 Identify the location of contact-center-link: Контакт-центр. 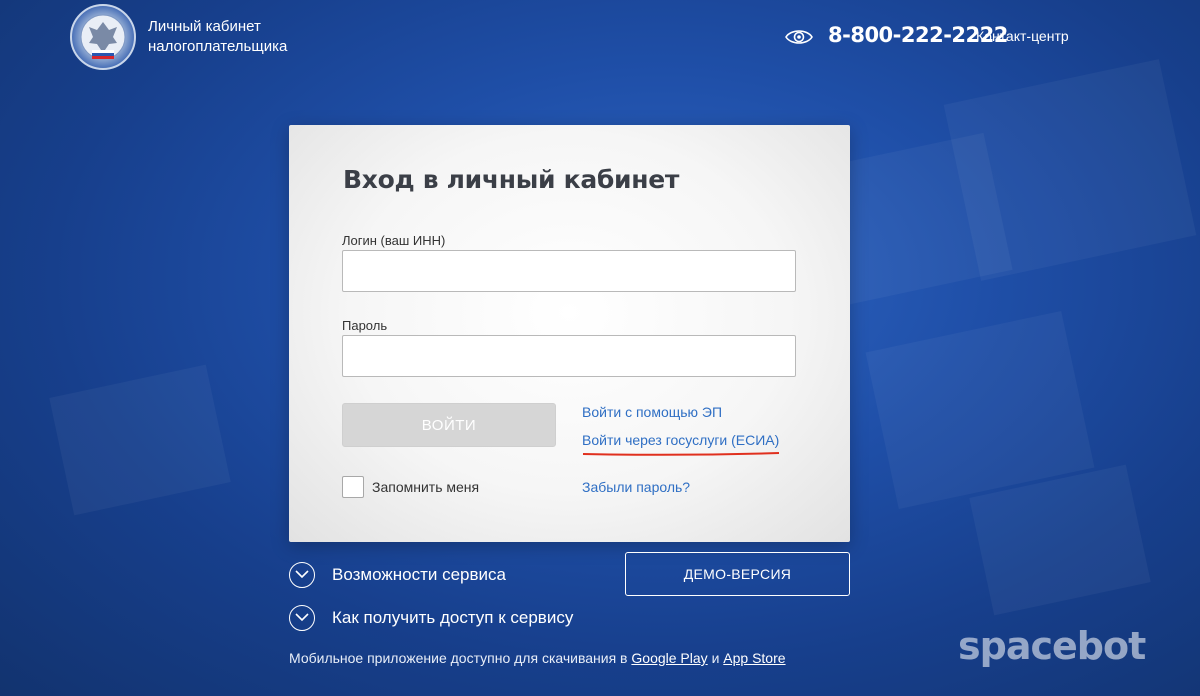
(1022, 36).